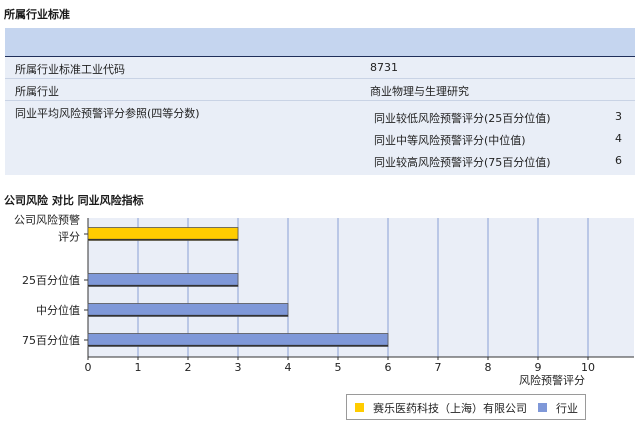 This screenshot has width=638, height=428. I want to click on legend-swatch-industry, so click(542, 407).